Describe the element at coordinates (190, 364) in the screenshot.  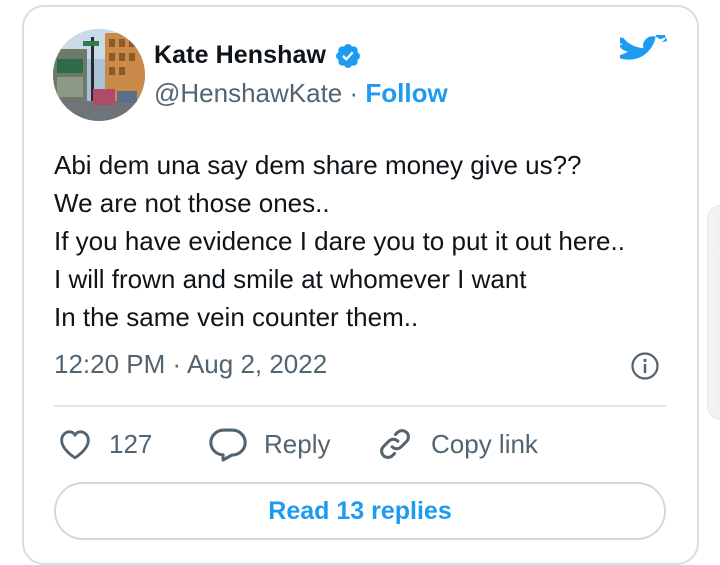
I see `tweet-timestamp: 12:20 PM · Aug 2, 2022` at that location.